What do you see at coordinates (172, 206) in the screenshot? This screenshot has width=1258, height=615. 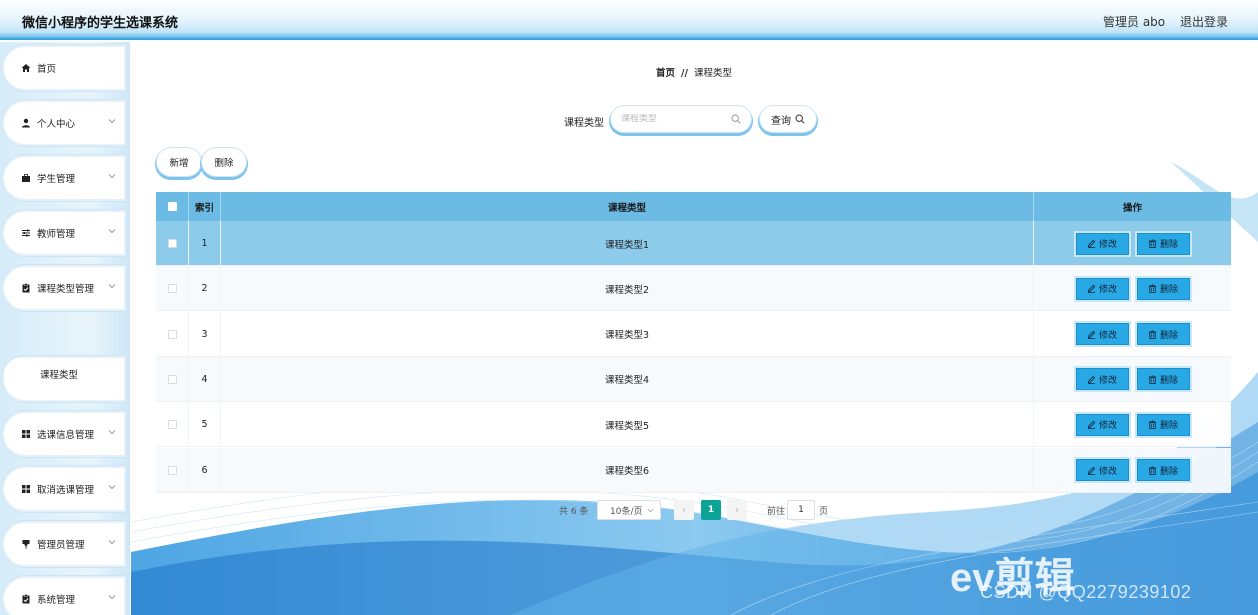 I see `select-all-checkbox` at bounding box center [172, 206].